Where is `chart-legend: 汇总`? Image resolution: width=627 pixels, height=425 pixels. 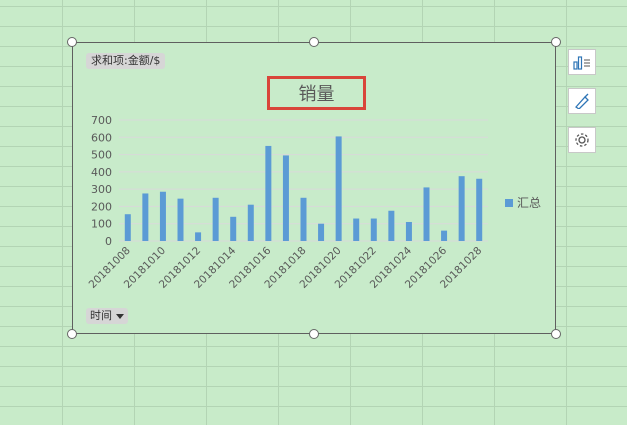 chart-legend: 汇总 is located at coordinates (523, 202).